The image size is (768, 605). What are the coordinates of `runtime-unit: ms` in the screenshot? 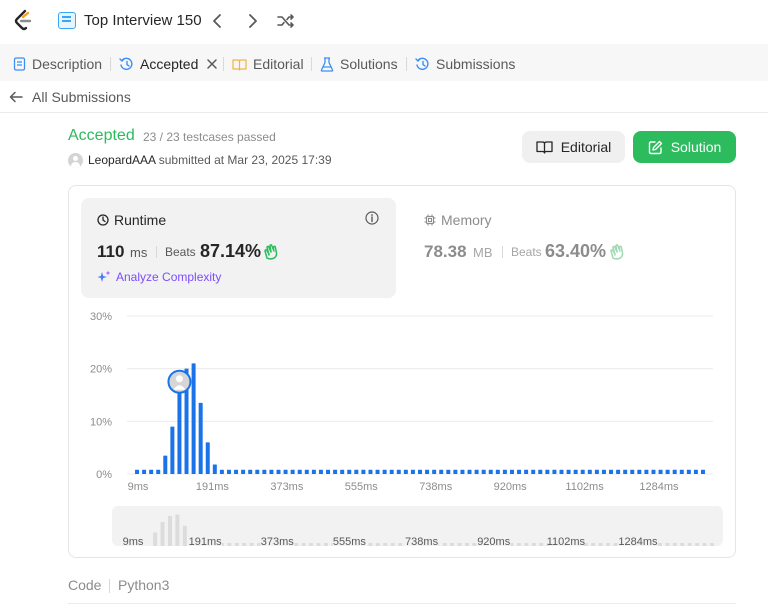 It's located at (139, 252).